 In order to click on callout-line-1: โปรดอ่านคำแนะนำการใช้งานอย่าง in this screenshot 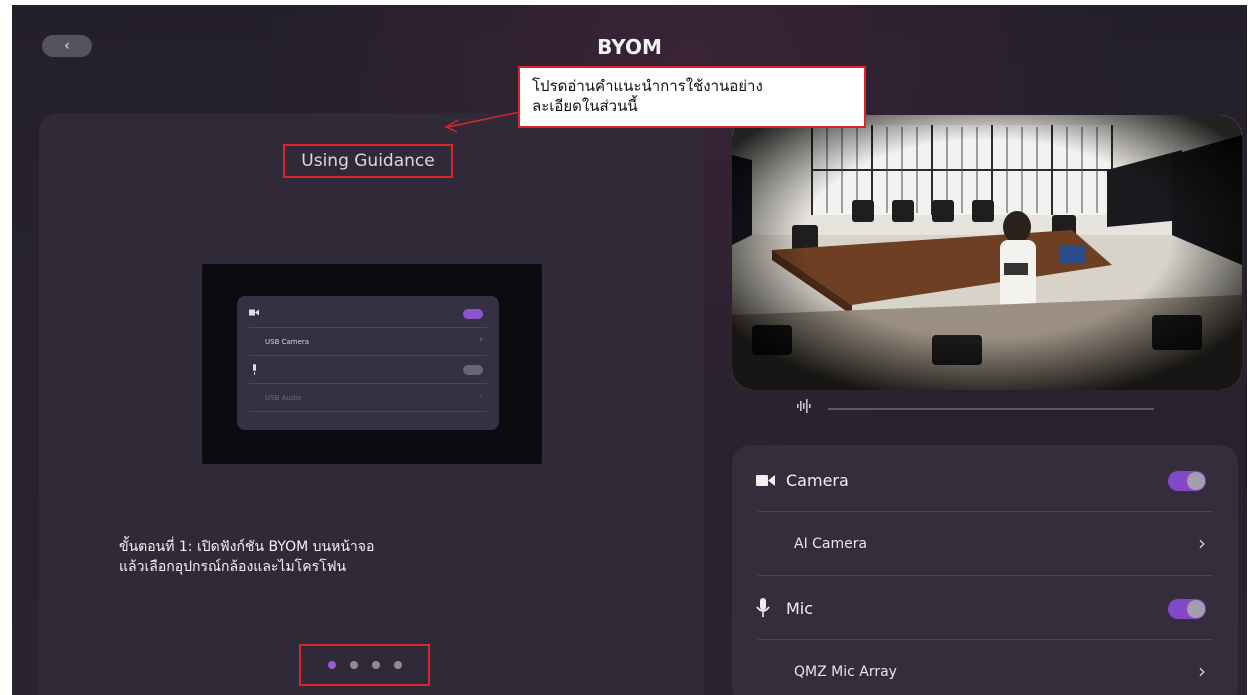, I will do `click(647, 86)`.